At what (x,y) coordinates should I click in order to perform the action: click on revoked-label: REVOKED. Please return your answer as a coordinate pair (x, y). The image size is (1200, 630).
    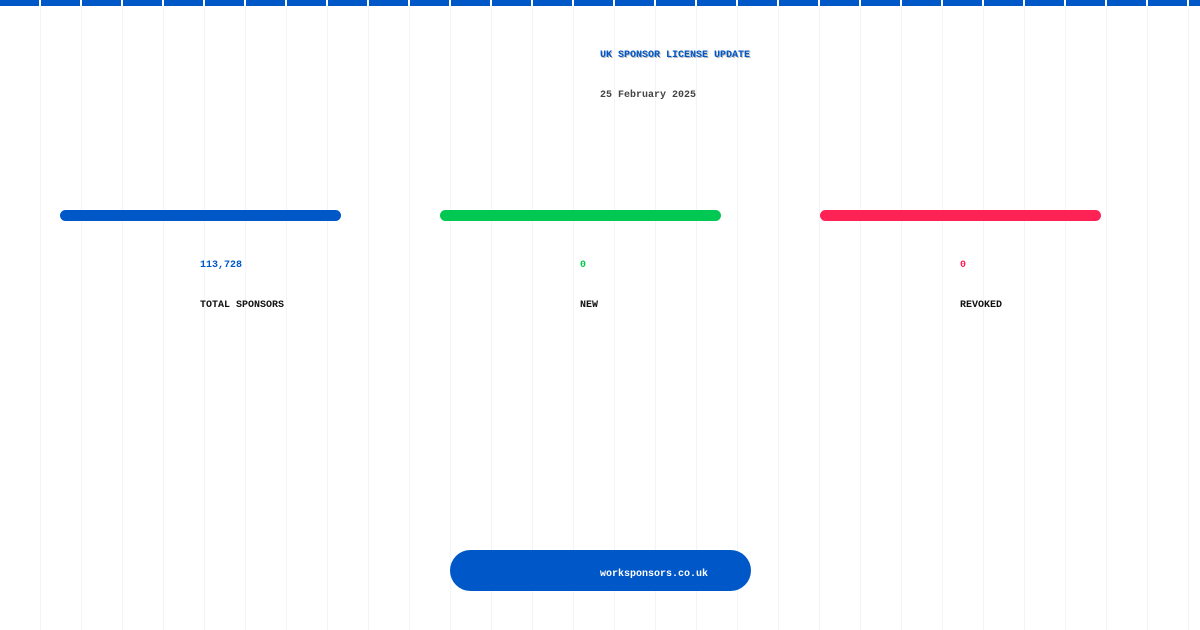
    Looking at the image, I should click on (981, 305).